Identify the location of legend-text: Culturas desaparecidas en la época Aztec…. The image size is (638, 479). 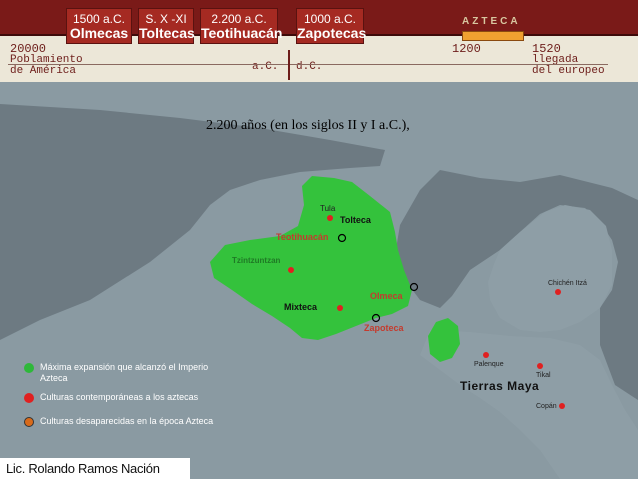
(127, 421).